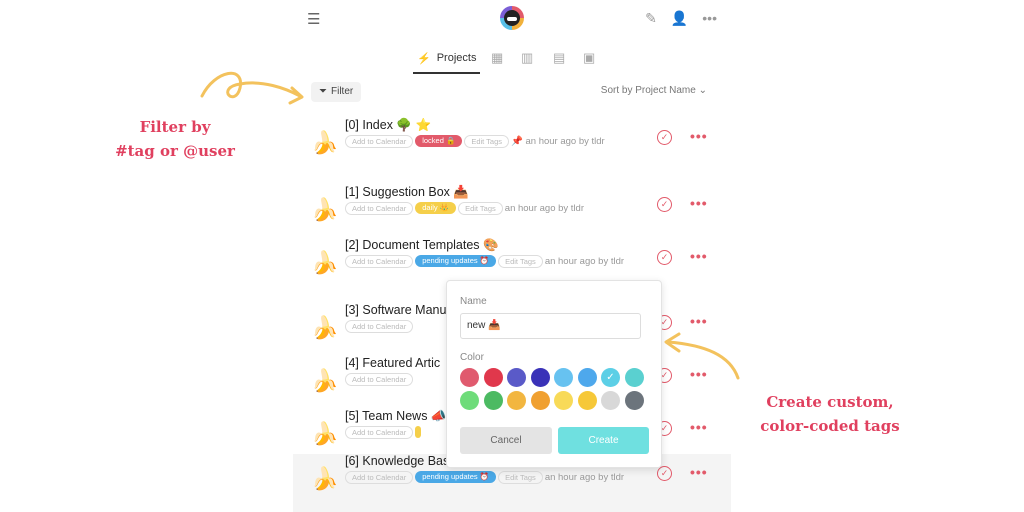 Image resolution: width=1024 pixels, height=512 pixels. Describe the element at coordinates (388, 125) in the screenshot. I see `project-title: [0] Index 🌳 ⭐` at that location.